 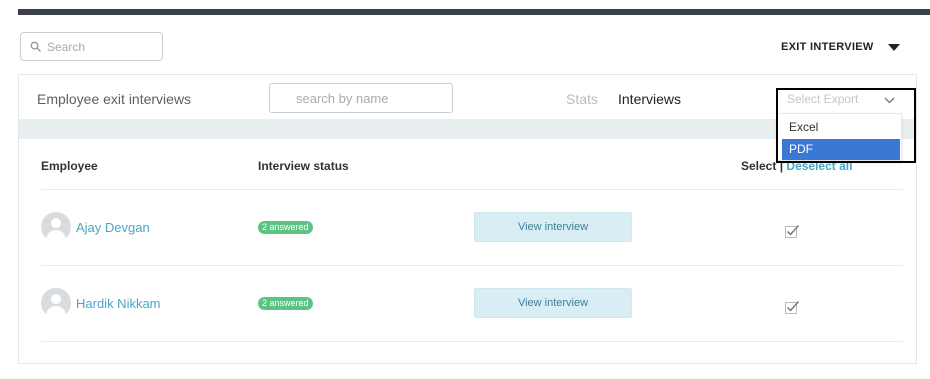 I want to click on export-option-excel: Excel, so click(x=841, y=127).